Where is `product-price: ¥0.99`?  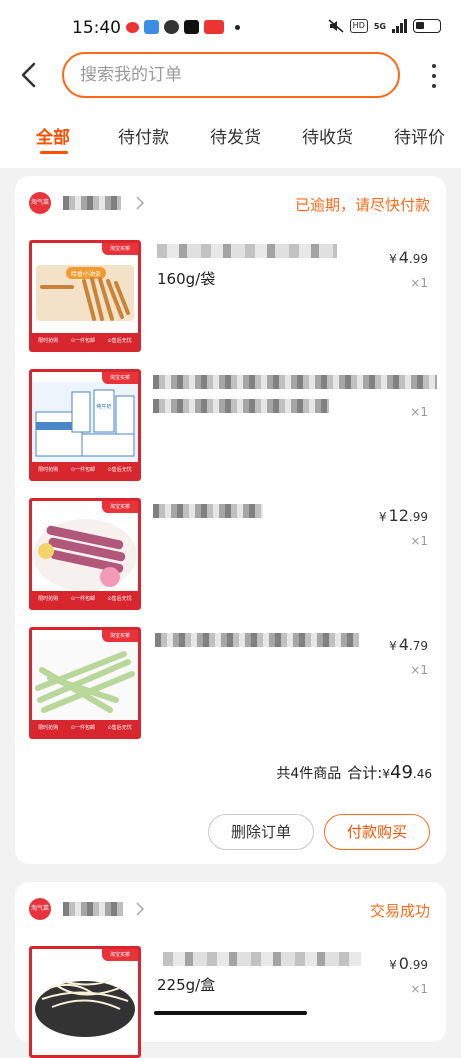
product-price: ¥0.99 is located at coordinates (408, 963).